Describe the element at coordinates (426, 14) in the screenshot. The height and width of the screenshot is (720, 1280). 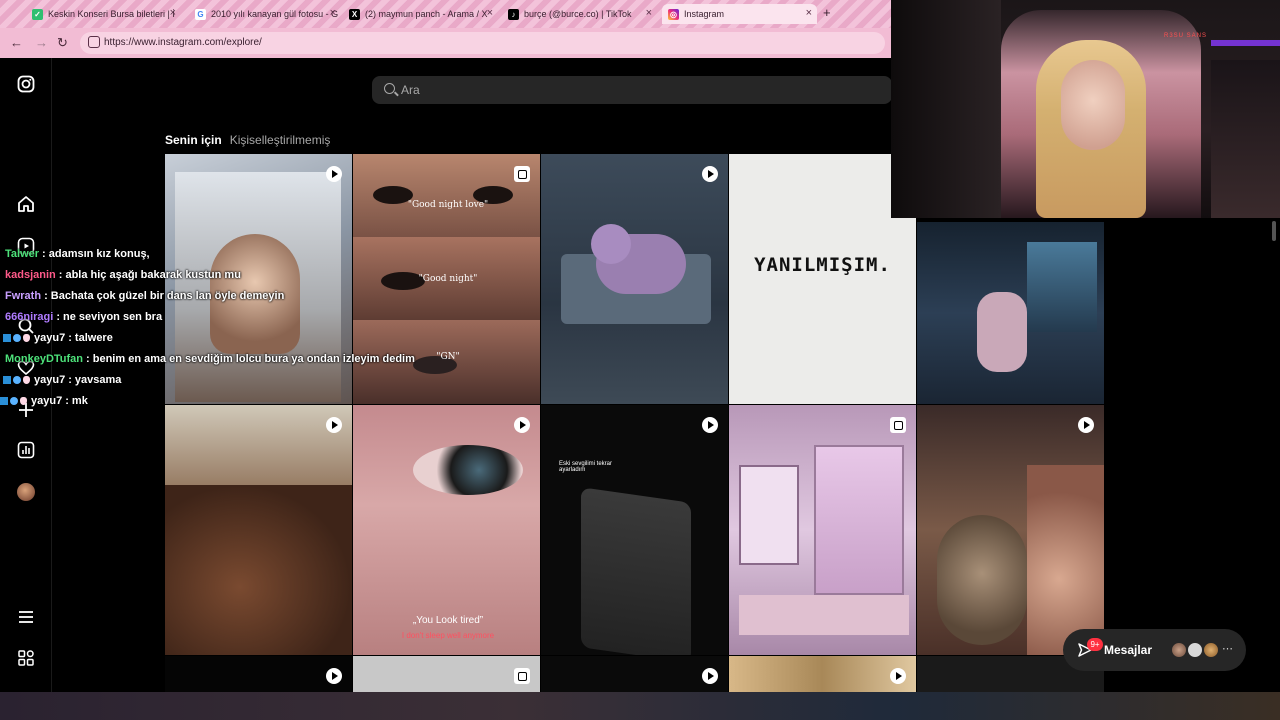
I see `tab-title: (2) maymun panch - Arama / X` at that location.